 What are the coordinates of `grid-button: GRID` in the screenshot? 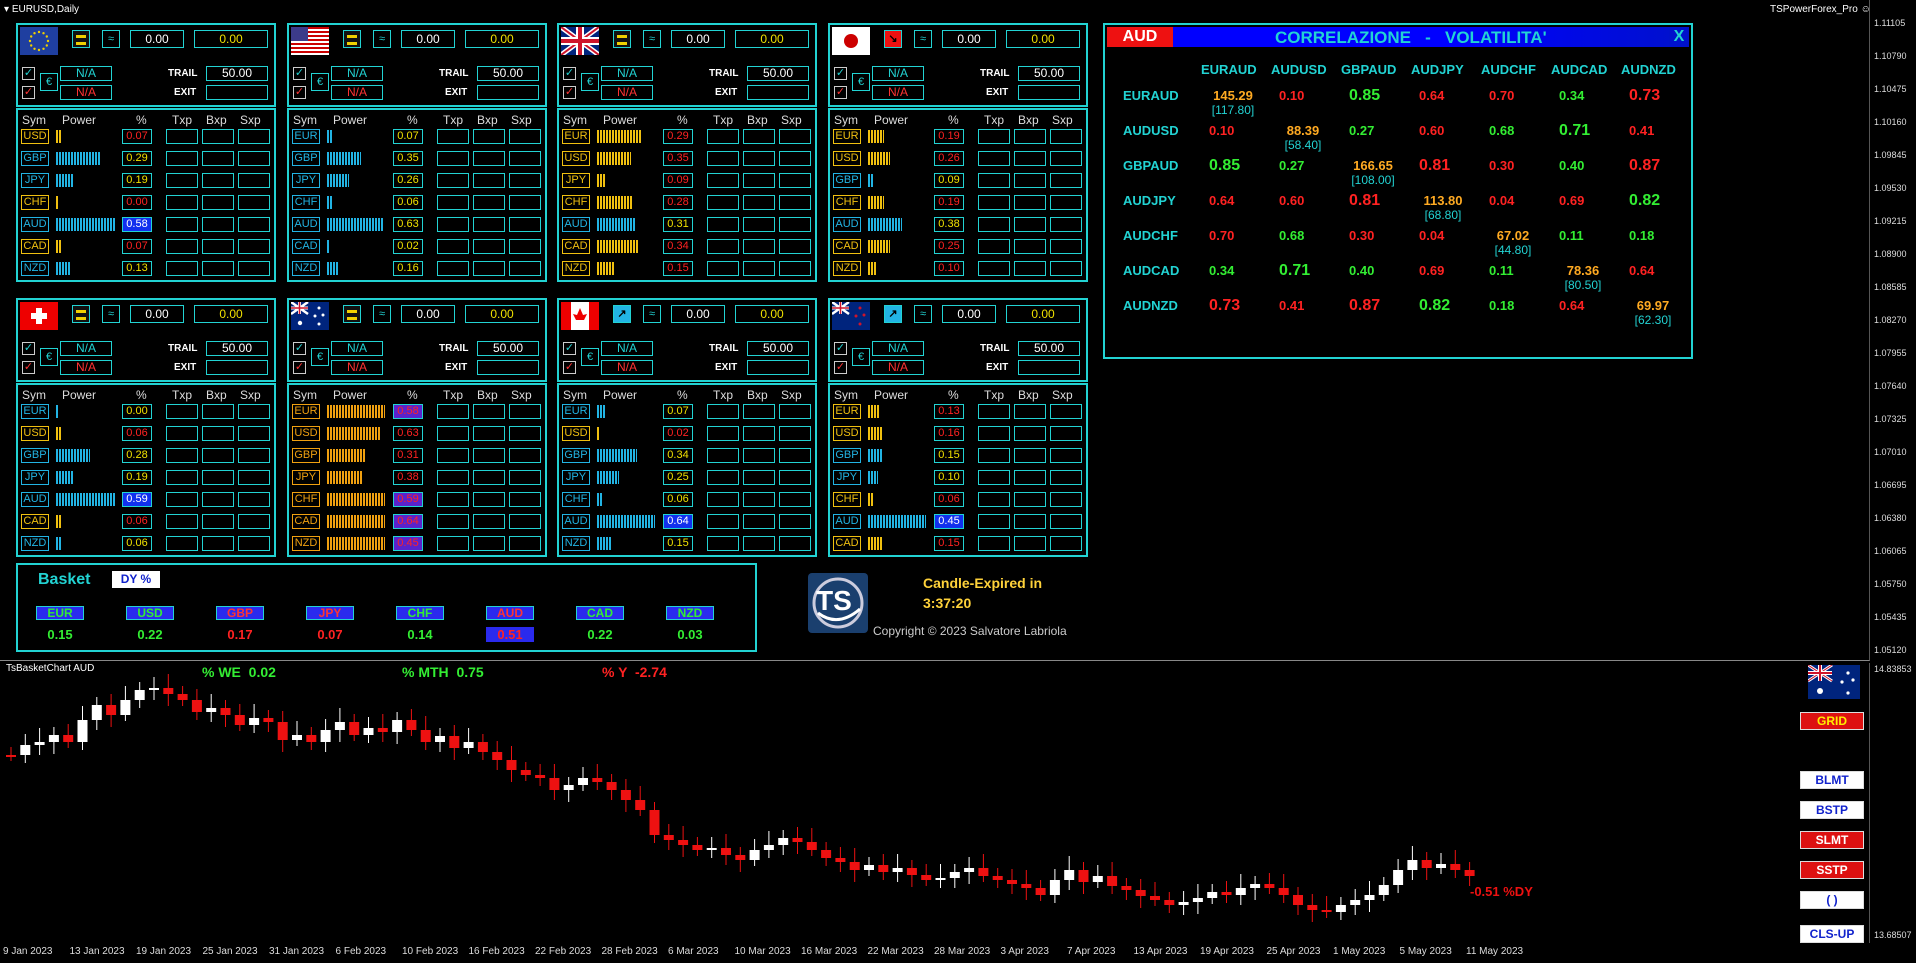 It's located at (1832, 721).